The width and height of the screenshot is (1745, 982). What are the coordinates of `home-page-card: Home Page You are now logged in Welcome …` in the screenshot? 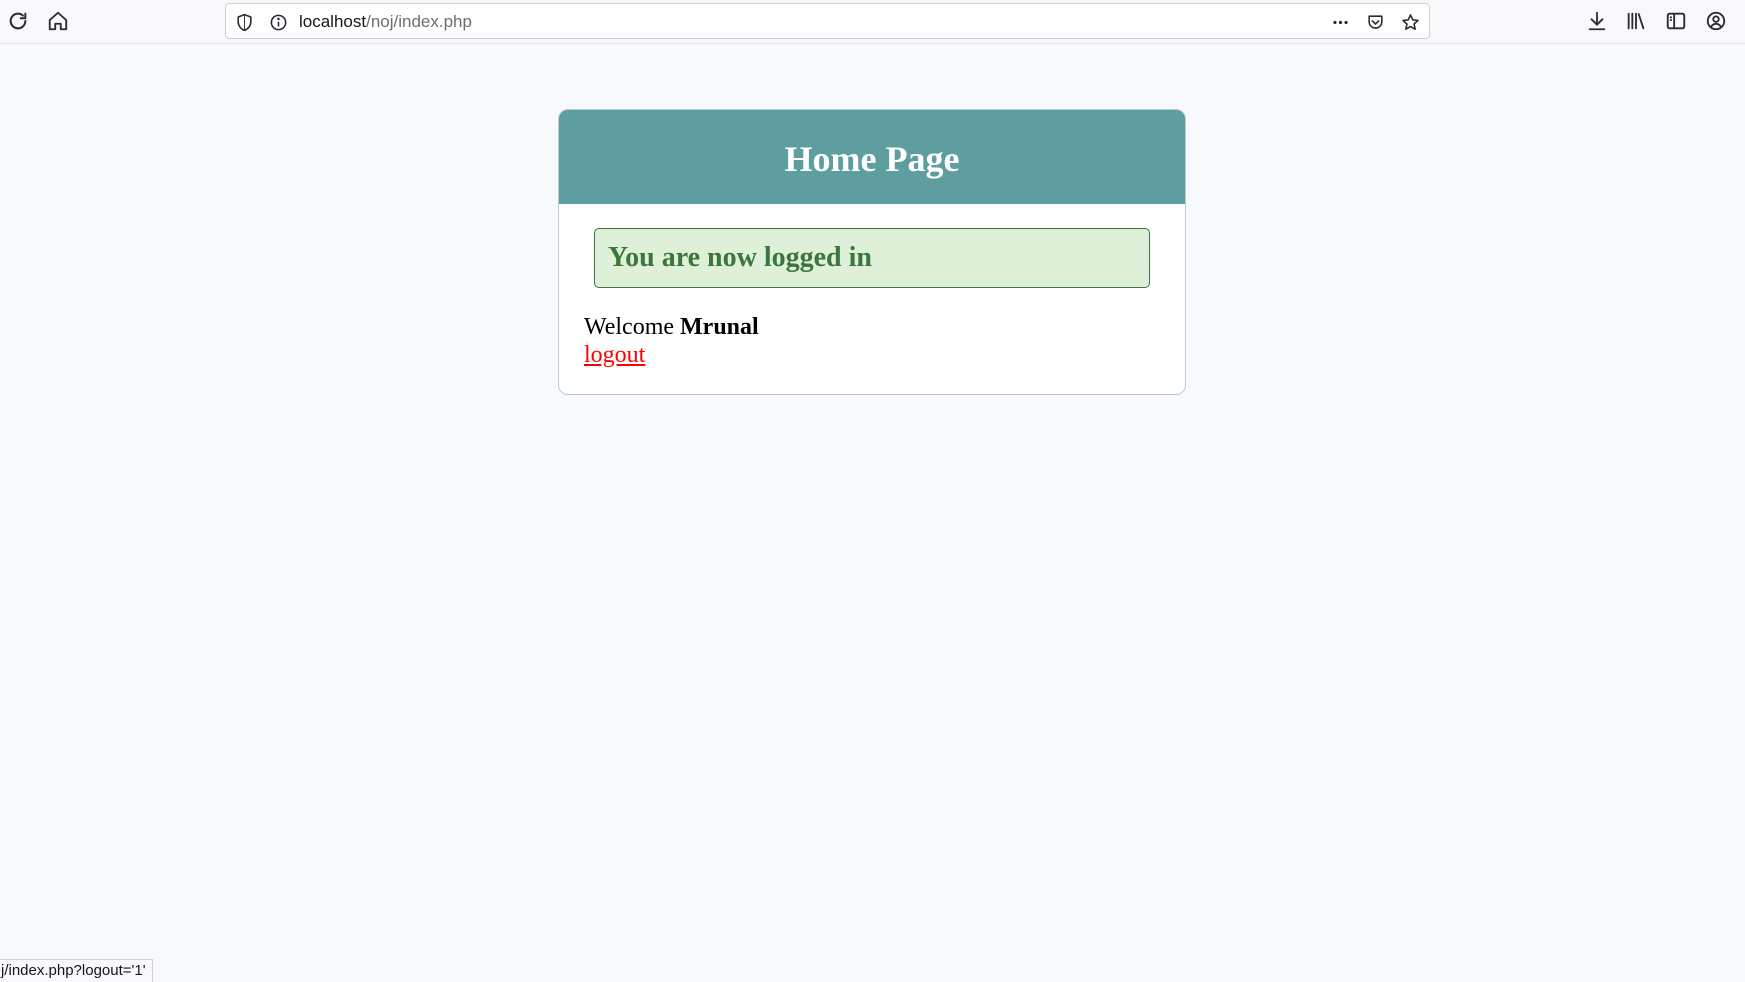 It's located at (872, 252).